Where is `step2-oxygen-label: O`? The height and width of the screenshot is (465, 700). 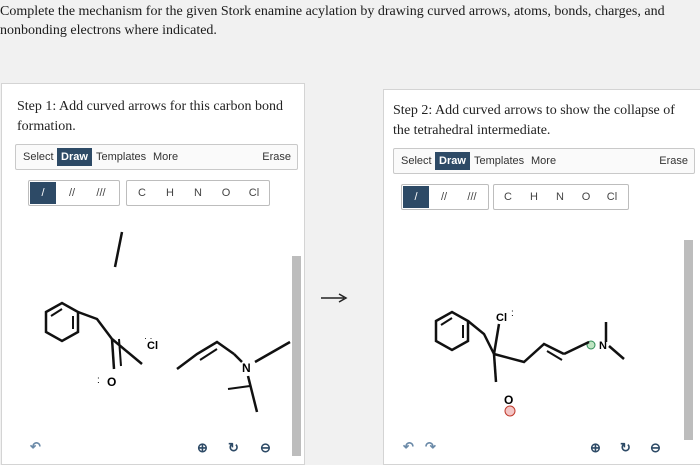 step2-oxygen-label: O is located at coordinates (508, 400).